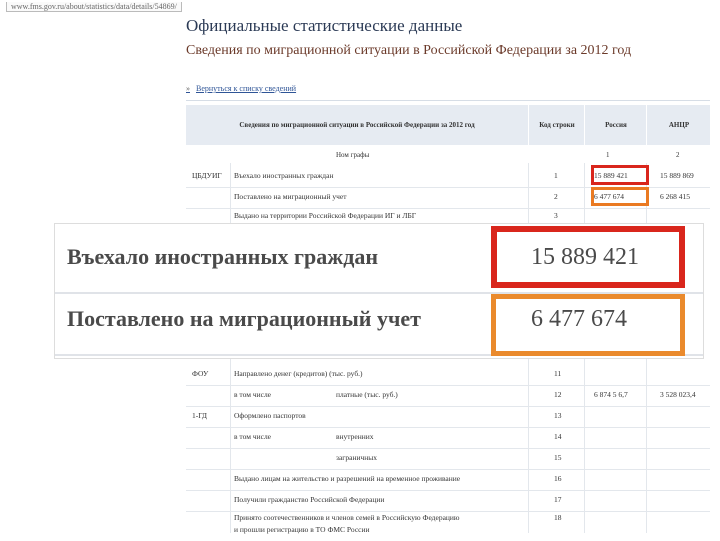 The height and width of the screenshot is (541, 720). What do you see at coordinates (302, 529) in the screenshot?
I see `row-label: и прошли регистрацию в ТО ФМС России` at bounding box center [302, 529].